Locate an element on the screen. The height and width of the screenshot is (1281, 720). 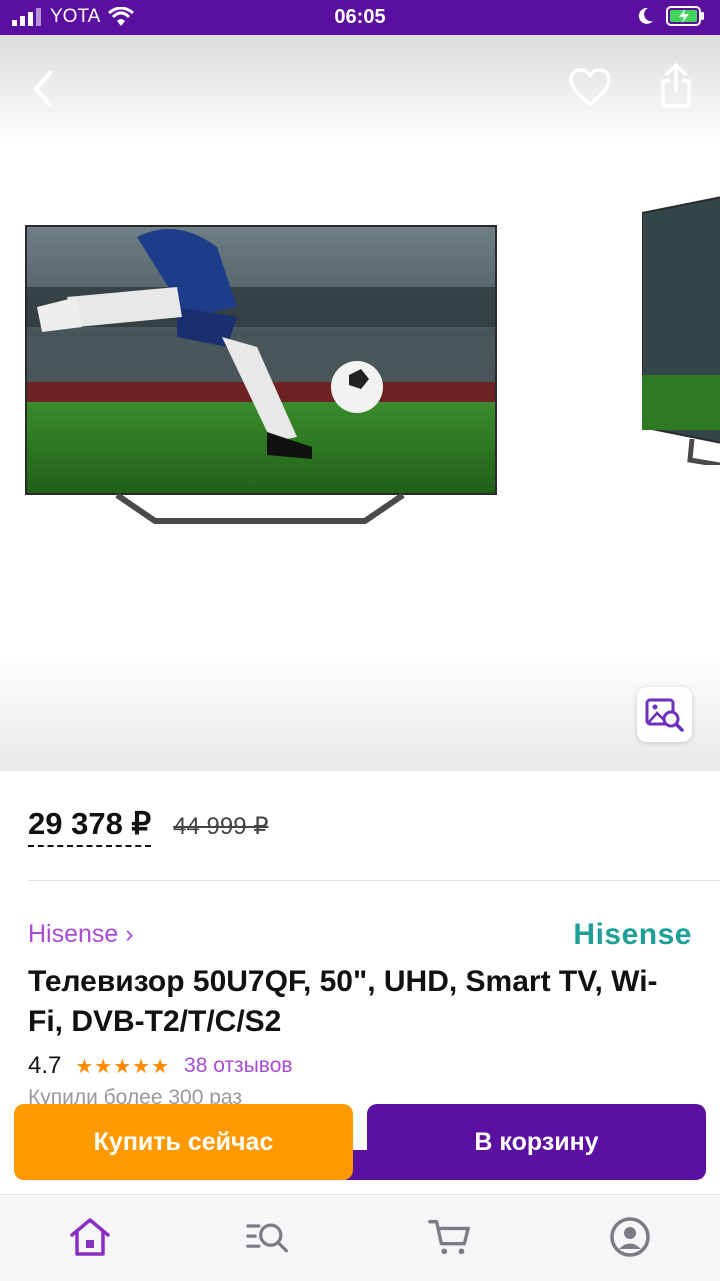
share-button is located at coordinates (676, 88).